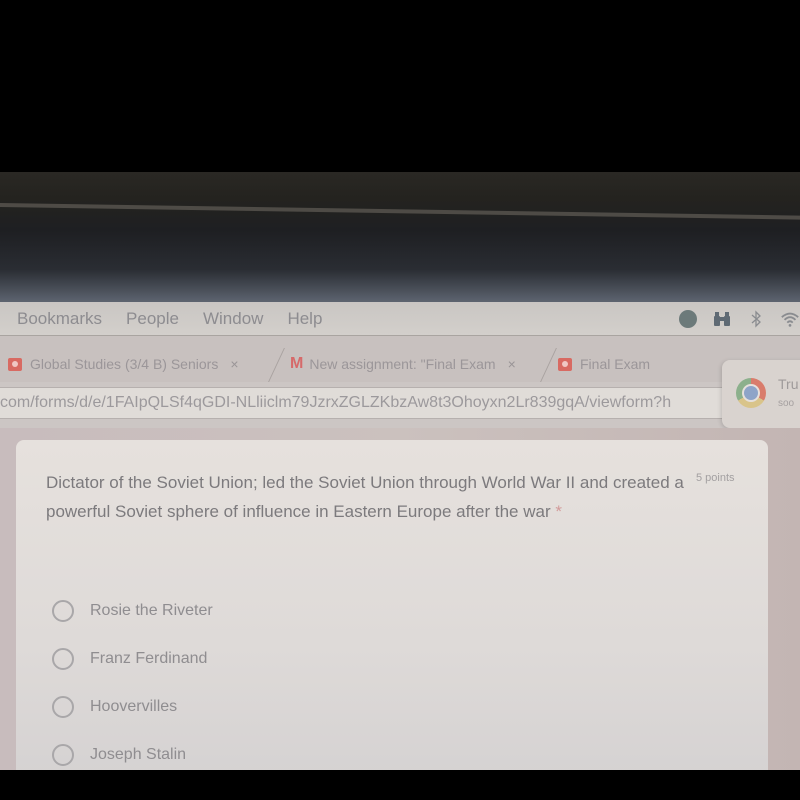 Image resolution: width=800 pixels, height=800 pixels. What do you see at coordinates (233, 319) in the screenshot?
I see `menu-window: Window` at bounding box center [233, 319].